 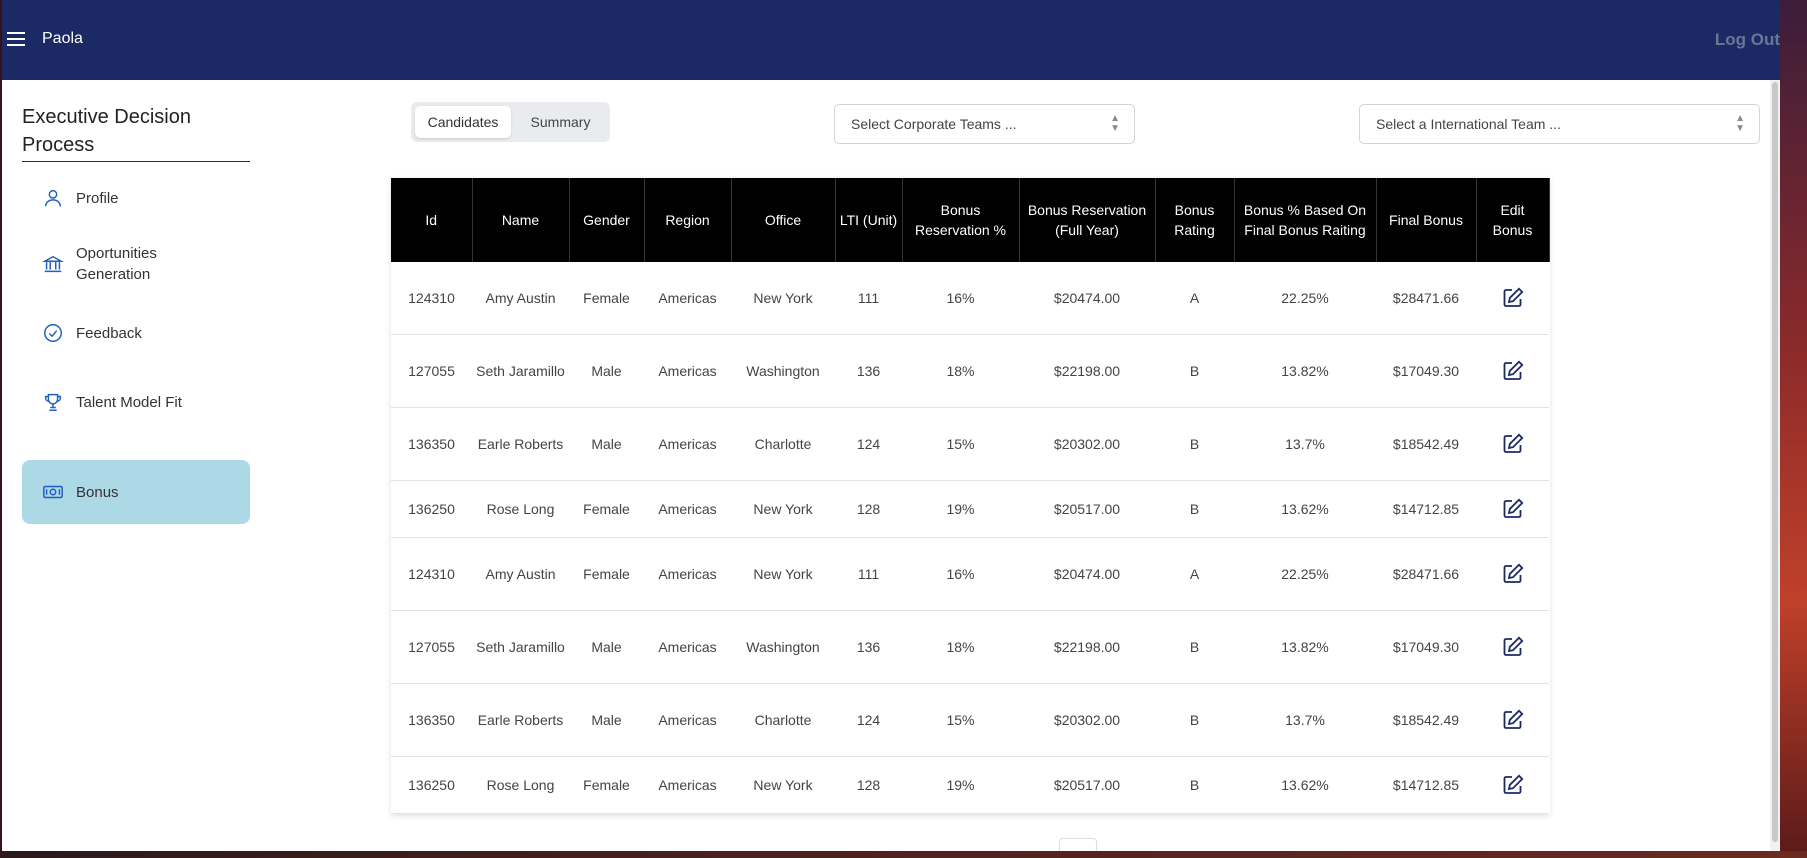 I want to click on sidebar-item-label: Oportunities Generation, so click(x=116, y=264).